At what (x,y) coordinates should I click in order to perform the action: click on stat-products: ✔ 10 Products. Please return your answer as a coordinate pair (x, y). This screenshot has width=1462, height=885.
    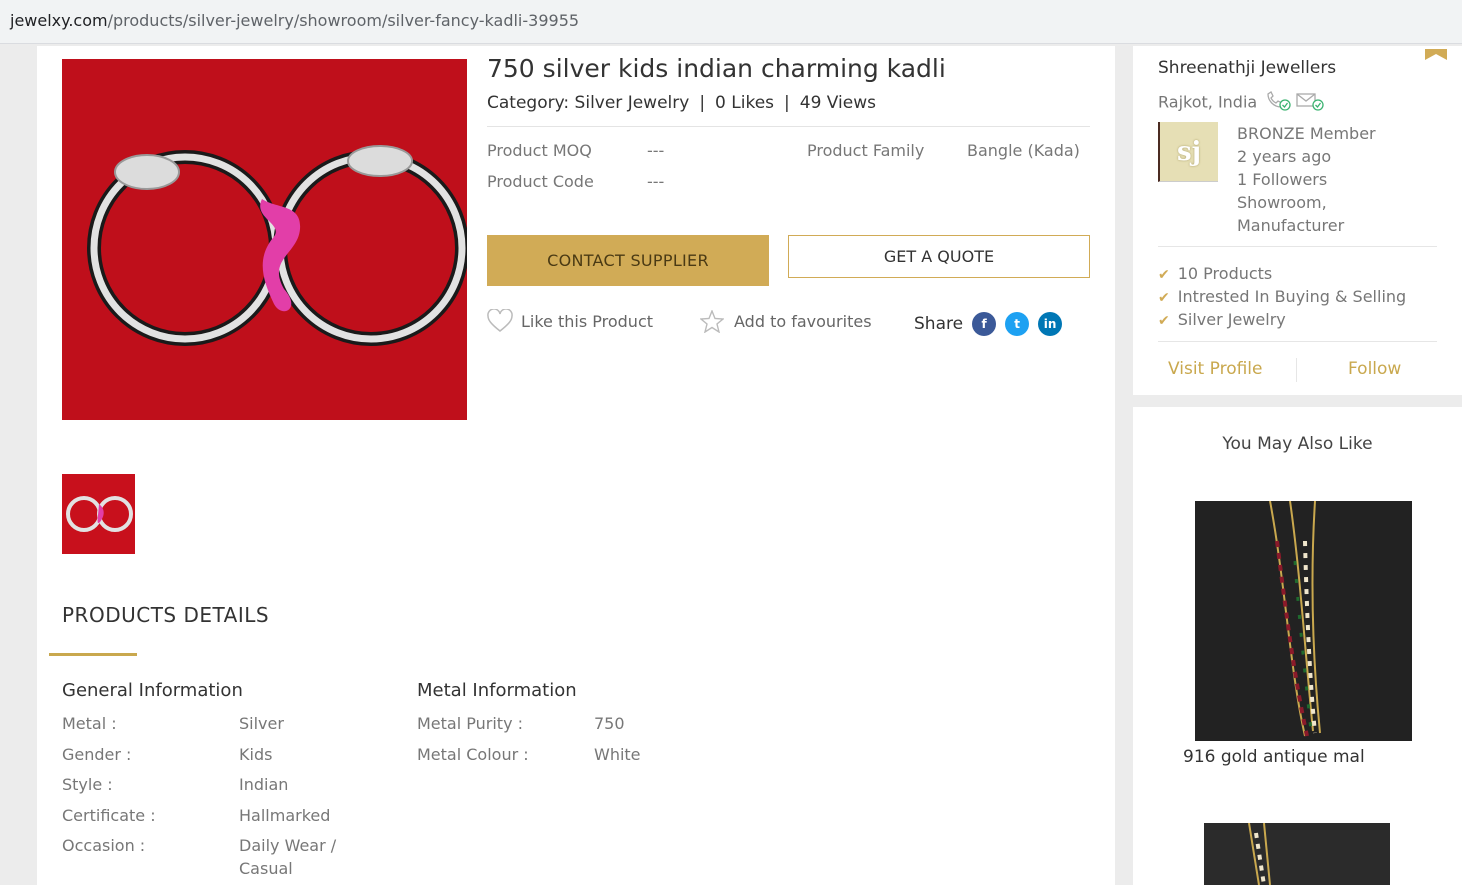
    Looking at the image, I should click on (1215, 273).